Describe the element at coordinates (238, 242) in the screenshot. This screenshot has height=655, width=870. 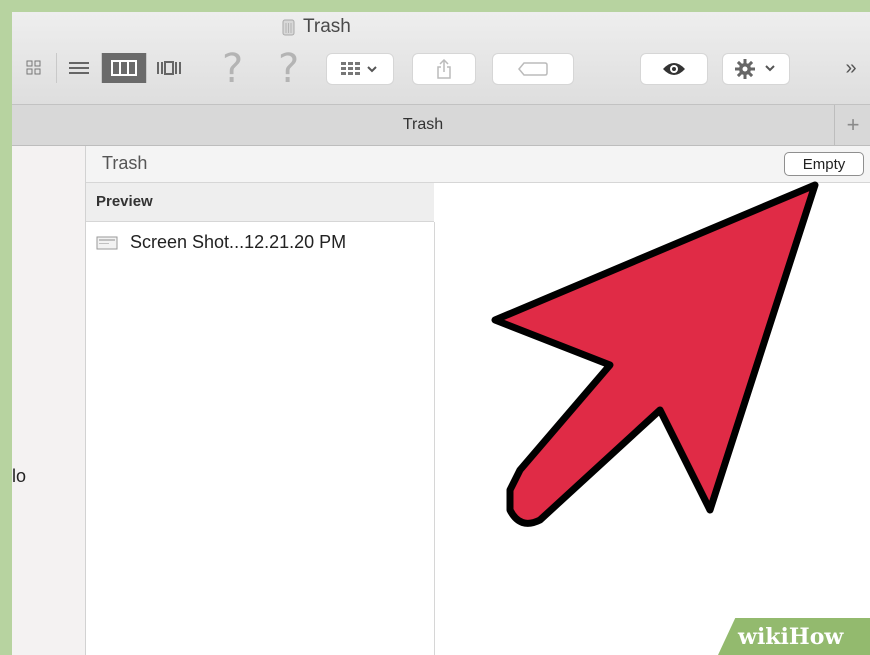
I see `file-name: Screen Shot...12.21.20 PM` at that location.